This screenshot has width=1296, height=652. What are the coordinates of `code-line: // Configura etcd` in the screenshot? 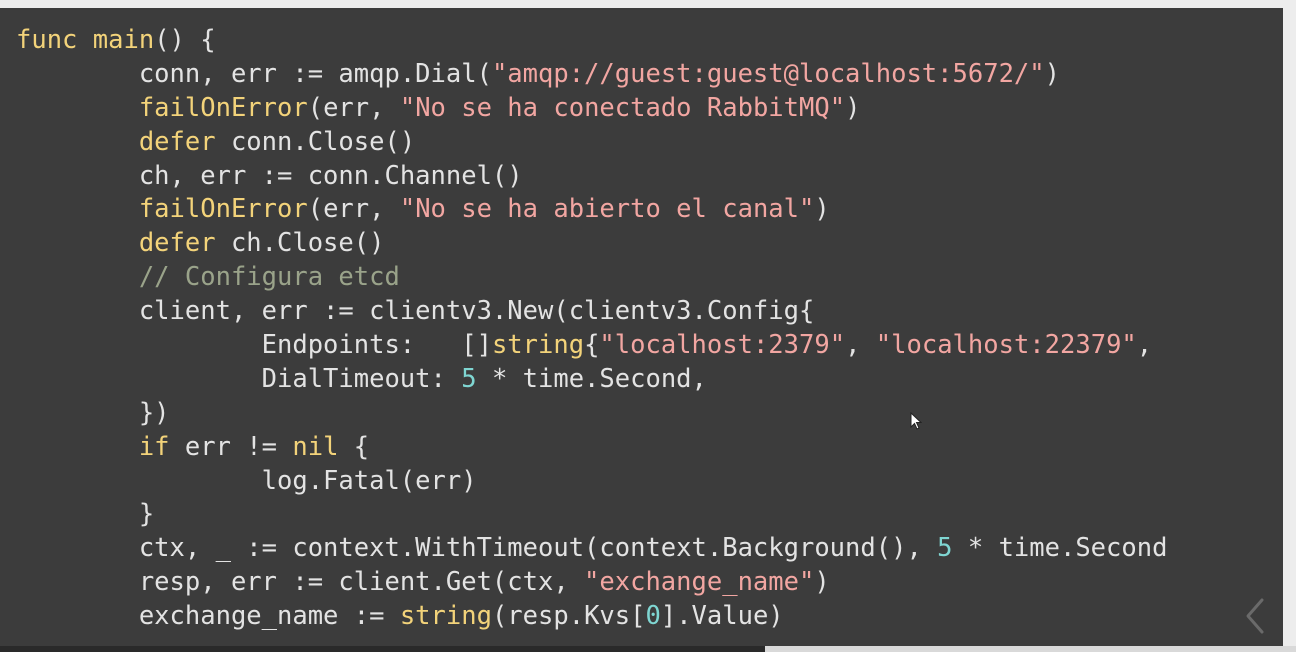 It's located at (591, 278).